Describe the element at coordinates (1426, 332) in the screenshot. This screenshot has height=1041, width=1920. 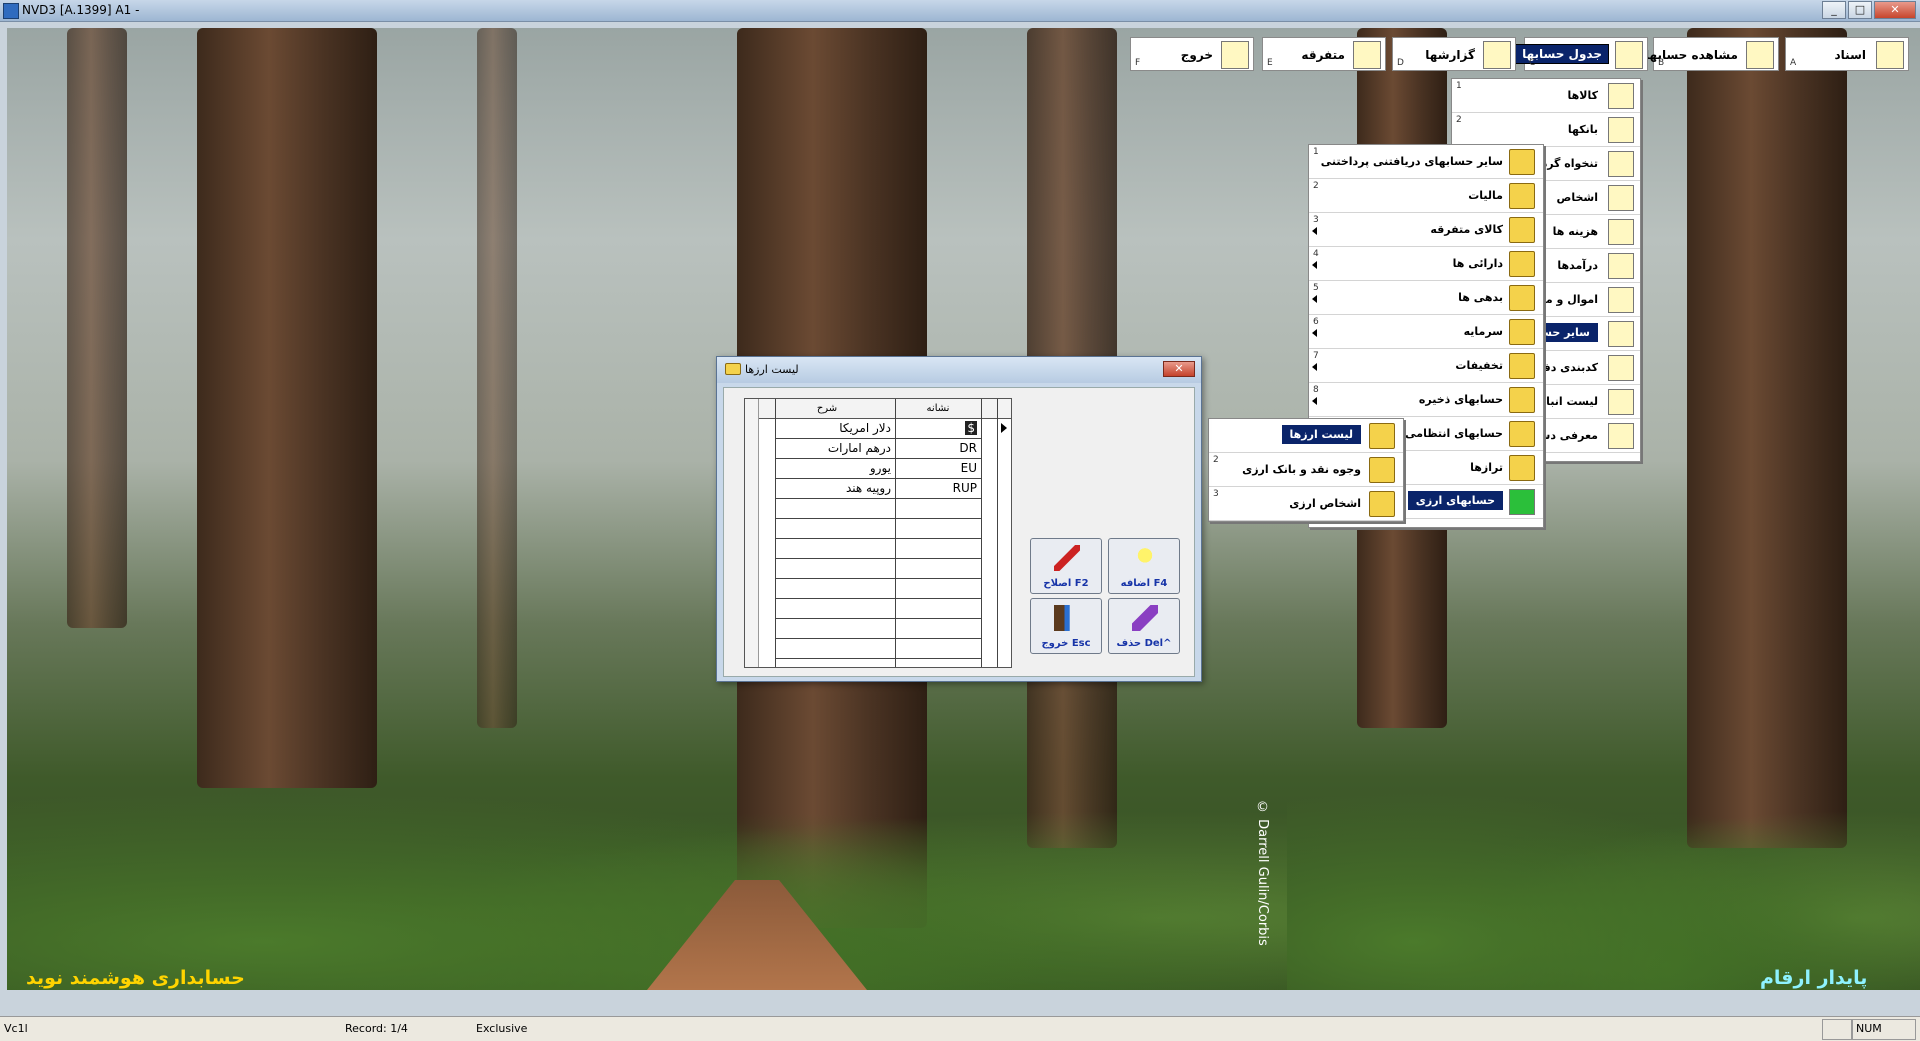
I see `submenu-item-sarmayeh: 6 سرمایه` at that location.